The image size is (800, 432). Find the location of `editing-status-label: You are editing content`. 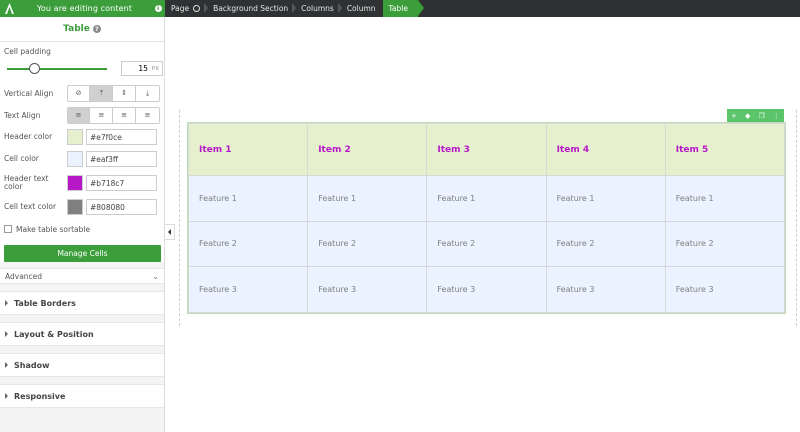

editing-status-label: You are editing content is located at coordinates (84, 8).